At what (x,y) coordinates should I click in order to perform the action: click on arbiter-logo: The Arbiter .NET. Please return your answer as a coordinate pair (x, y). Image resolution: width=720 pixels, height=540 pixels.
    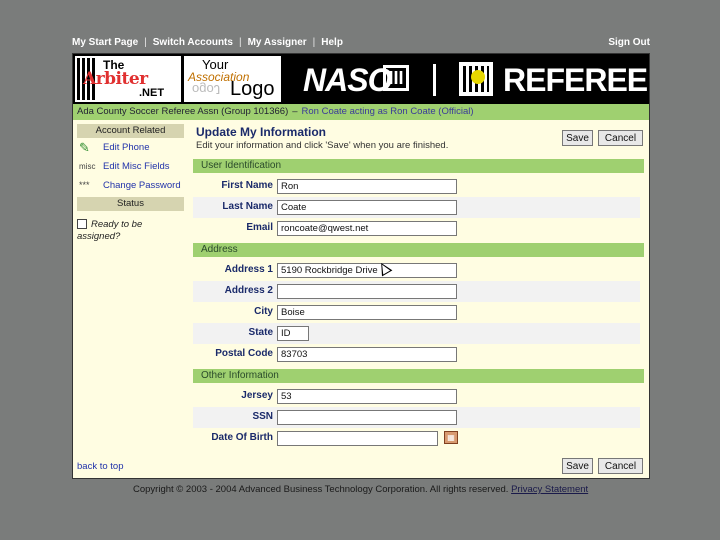
    Looking at the image, I should click on (128, 79).